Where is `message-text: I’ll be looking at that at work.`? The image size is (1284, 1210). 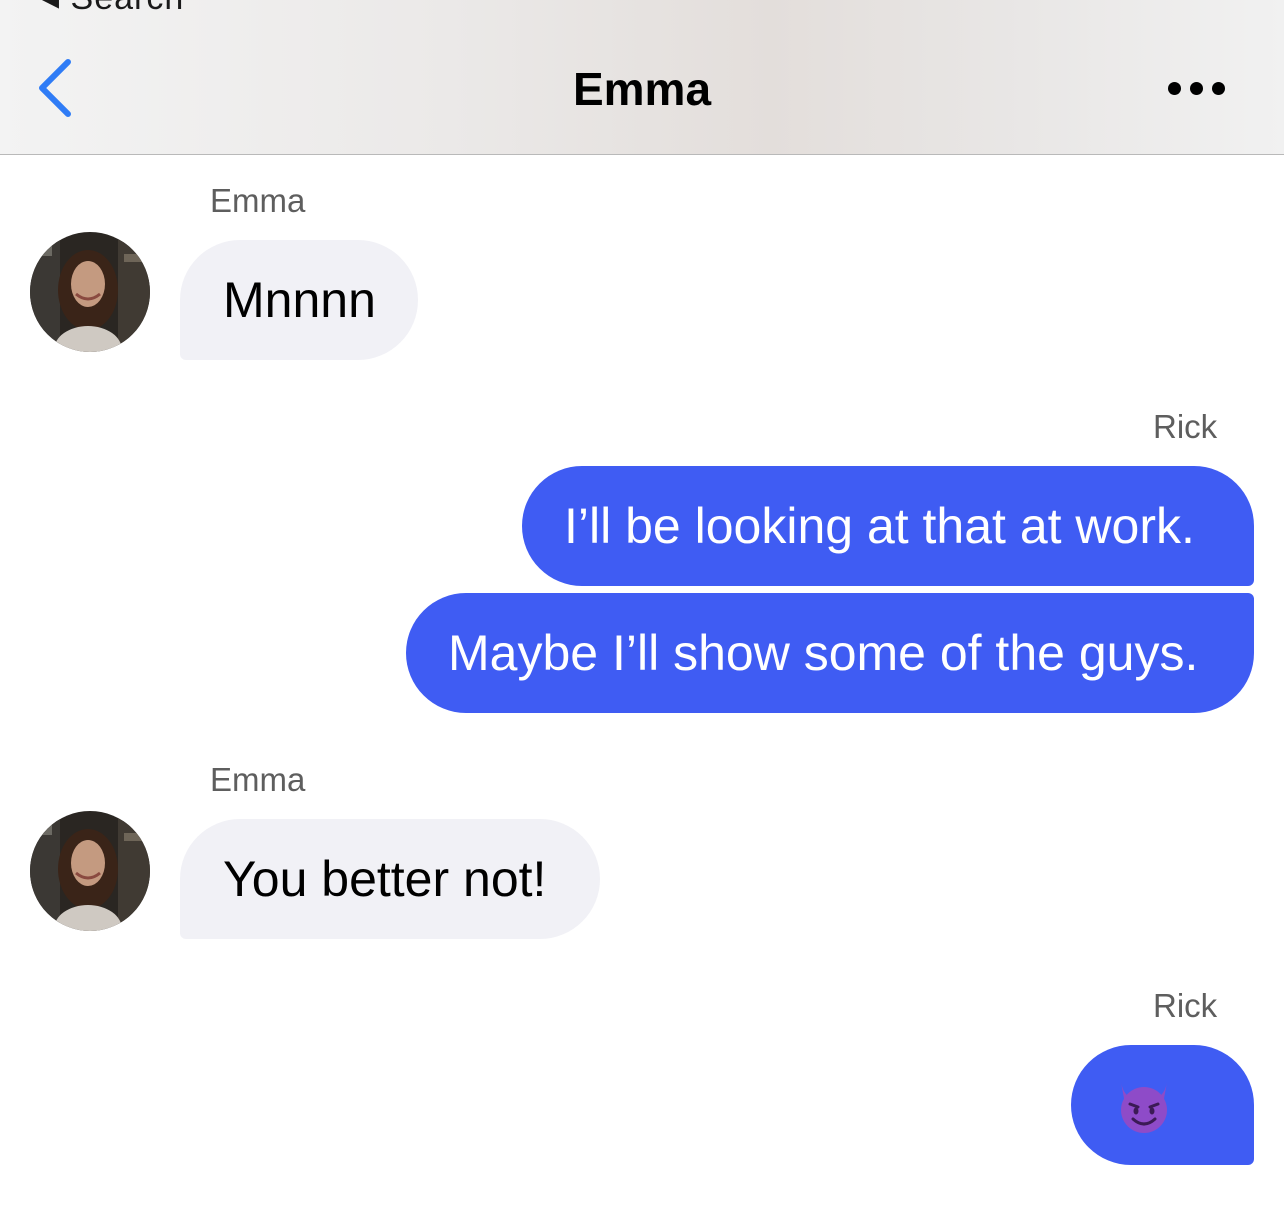 message-text: I’ll be looking at that at work. is located at coordinates (879, 526).